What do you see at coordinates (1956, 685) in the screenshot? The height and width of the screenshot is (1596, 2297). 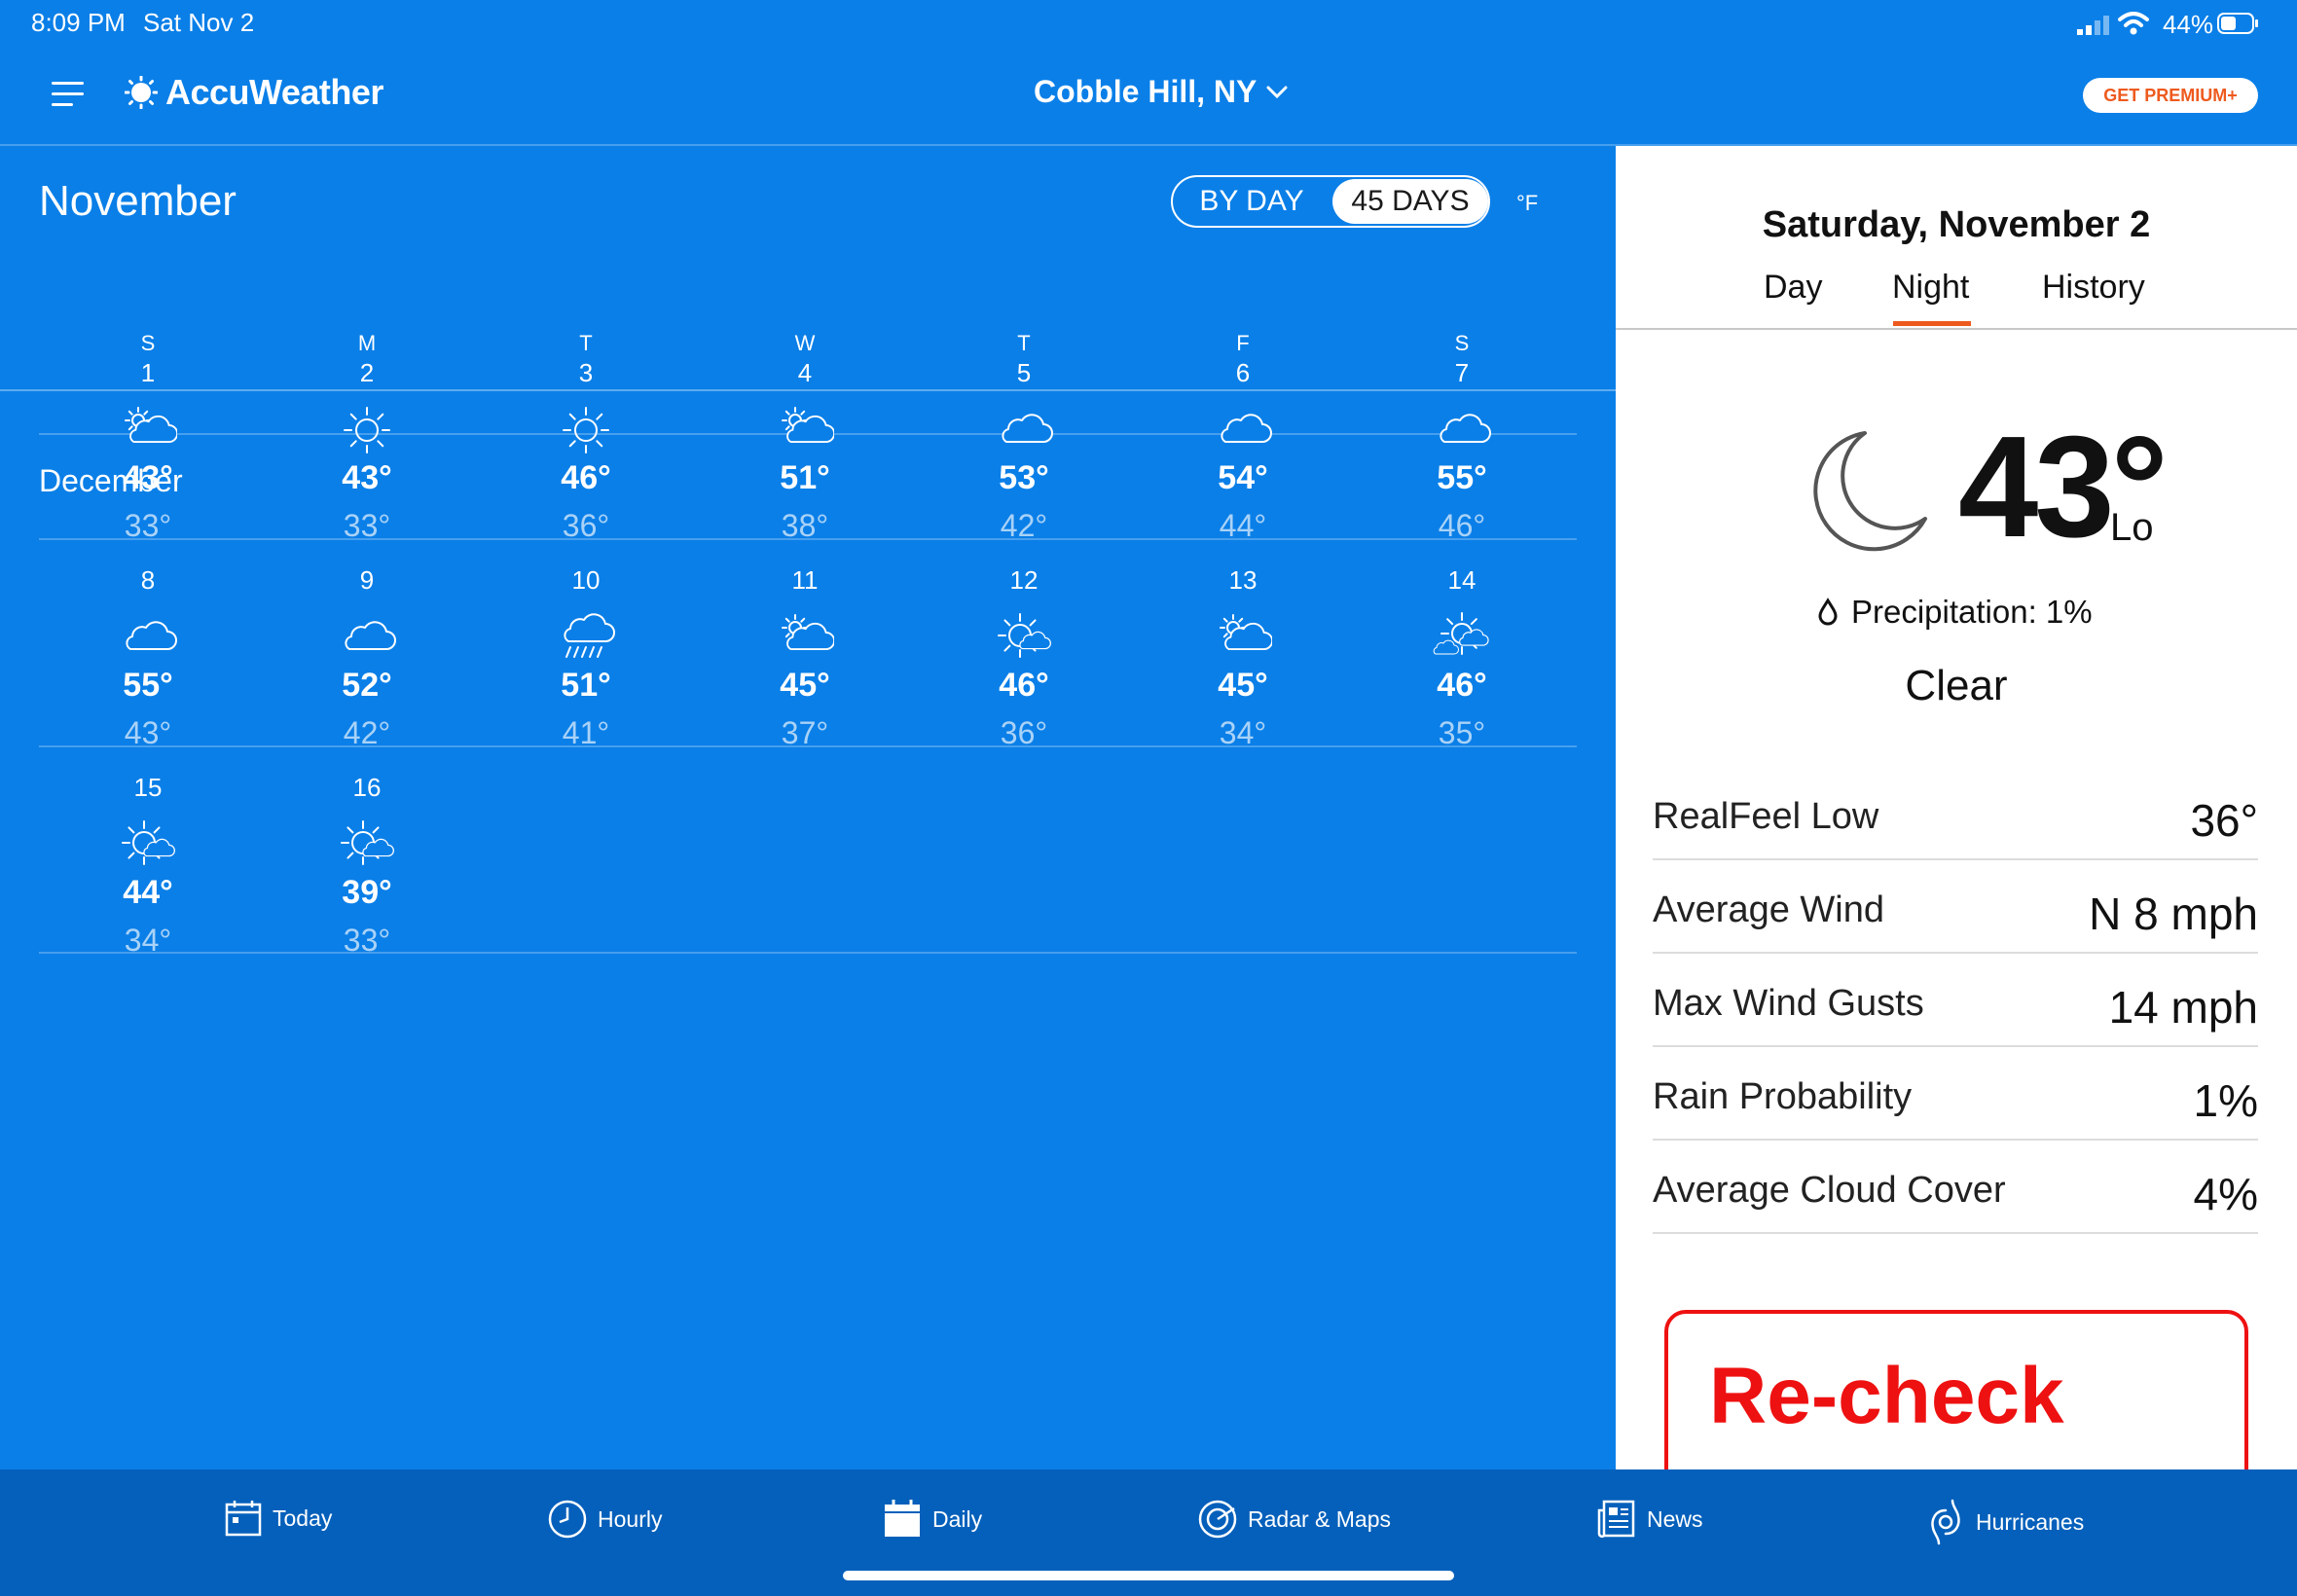 I see `condition-text: Clear` at bounding box center [1956, 685].